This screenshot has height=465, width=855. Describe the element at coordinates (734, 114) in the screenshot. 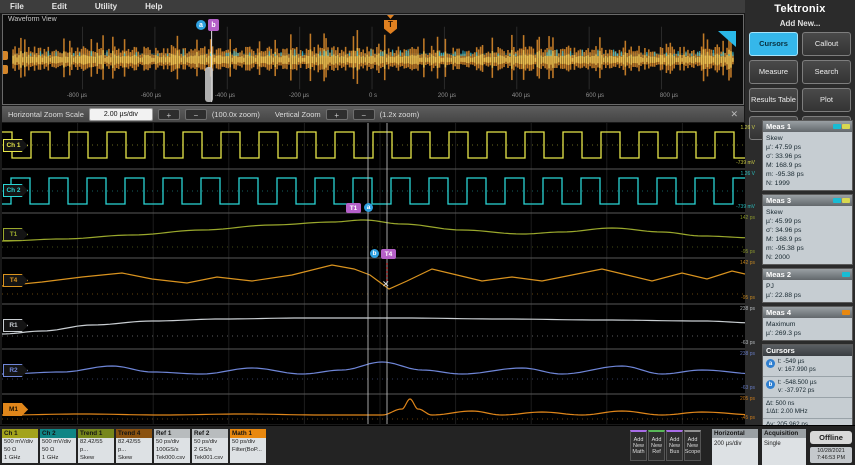

I see `close-zoom-toolbar-icon: ✕` at that location.